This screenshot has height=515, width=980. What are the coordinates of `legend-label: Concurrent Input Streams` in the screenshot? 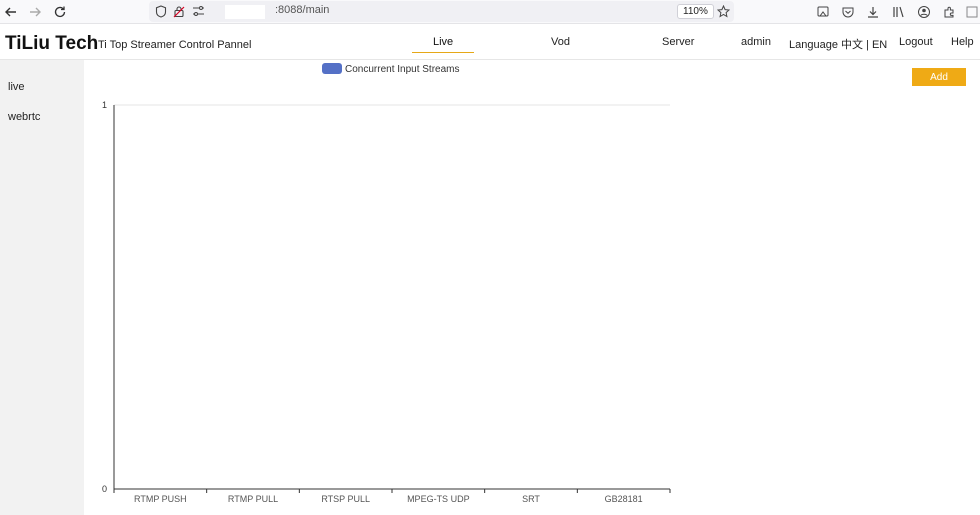 It's located at (402, 69).